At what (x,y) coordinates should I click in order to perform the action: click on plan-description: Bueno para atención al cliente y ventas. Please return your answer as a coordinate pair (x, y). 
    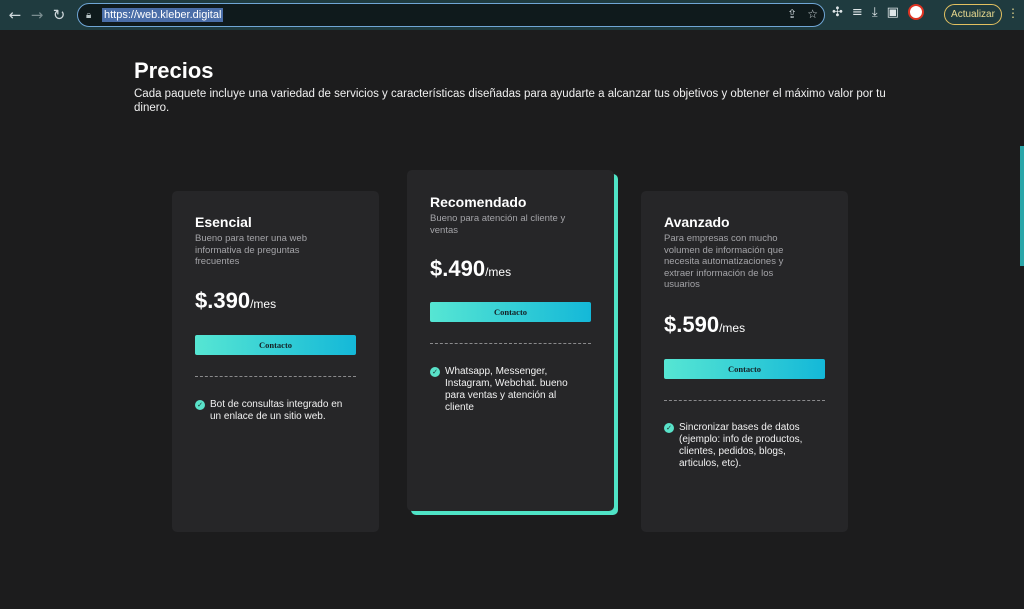
    Looking at the image, I should click on (498, 224).